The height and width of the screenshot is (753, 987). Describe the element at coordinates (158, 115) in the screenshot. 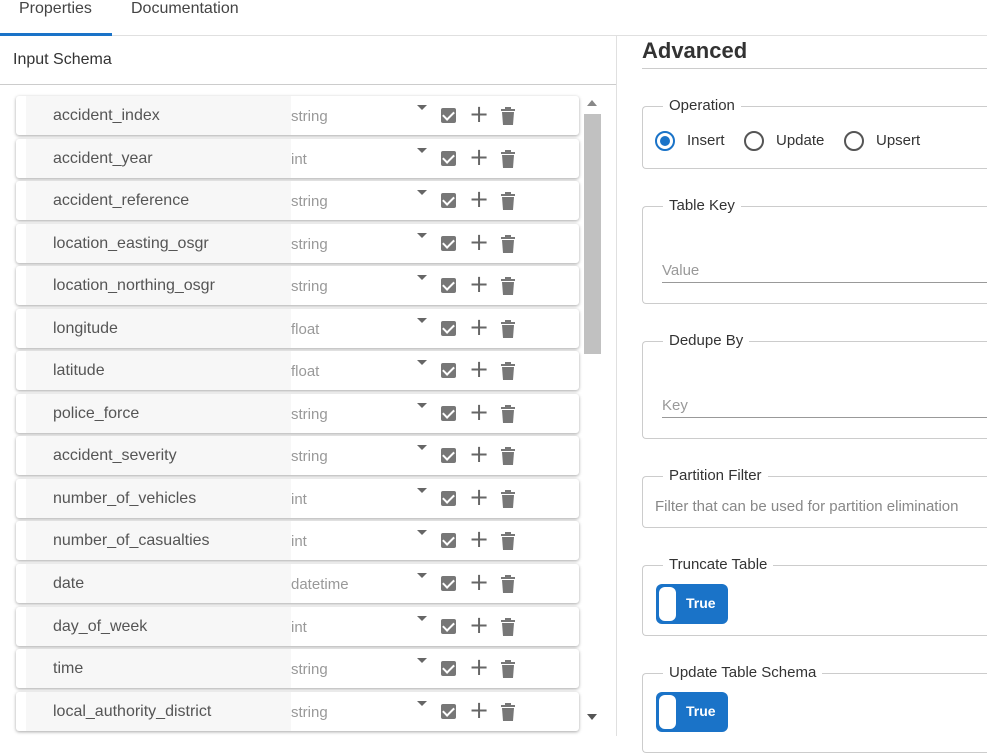

I see `column-name-field: accident_index` at that location.